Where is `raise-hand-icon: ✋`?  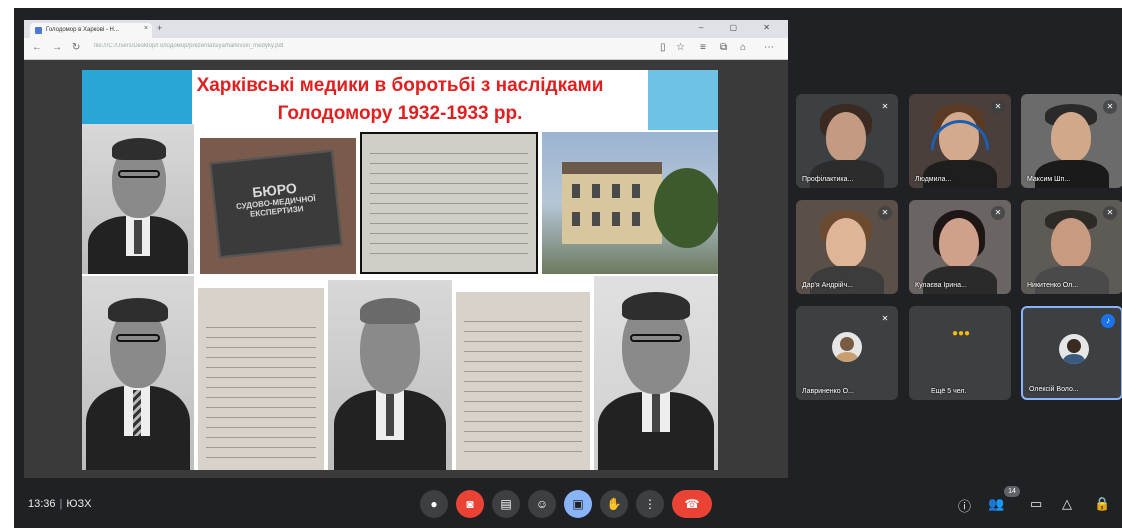
raise-hand-icon: ✋ is located at coordinates (614, 504).